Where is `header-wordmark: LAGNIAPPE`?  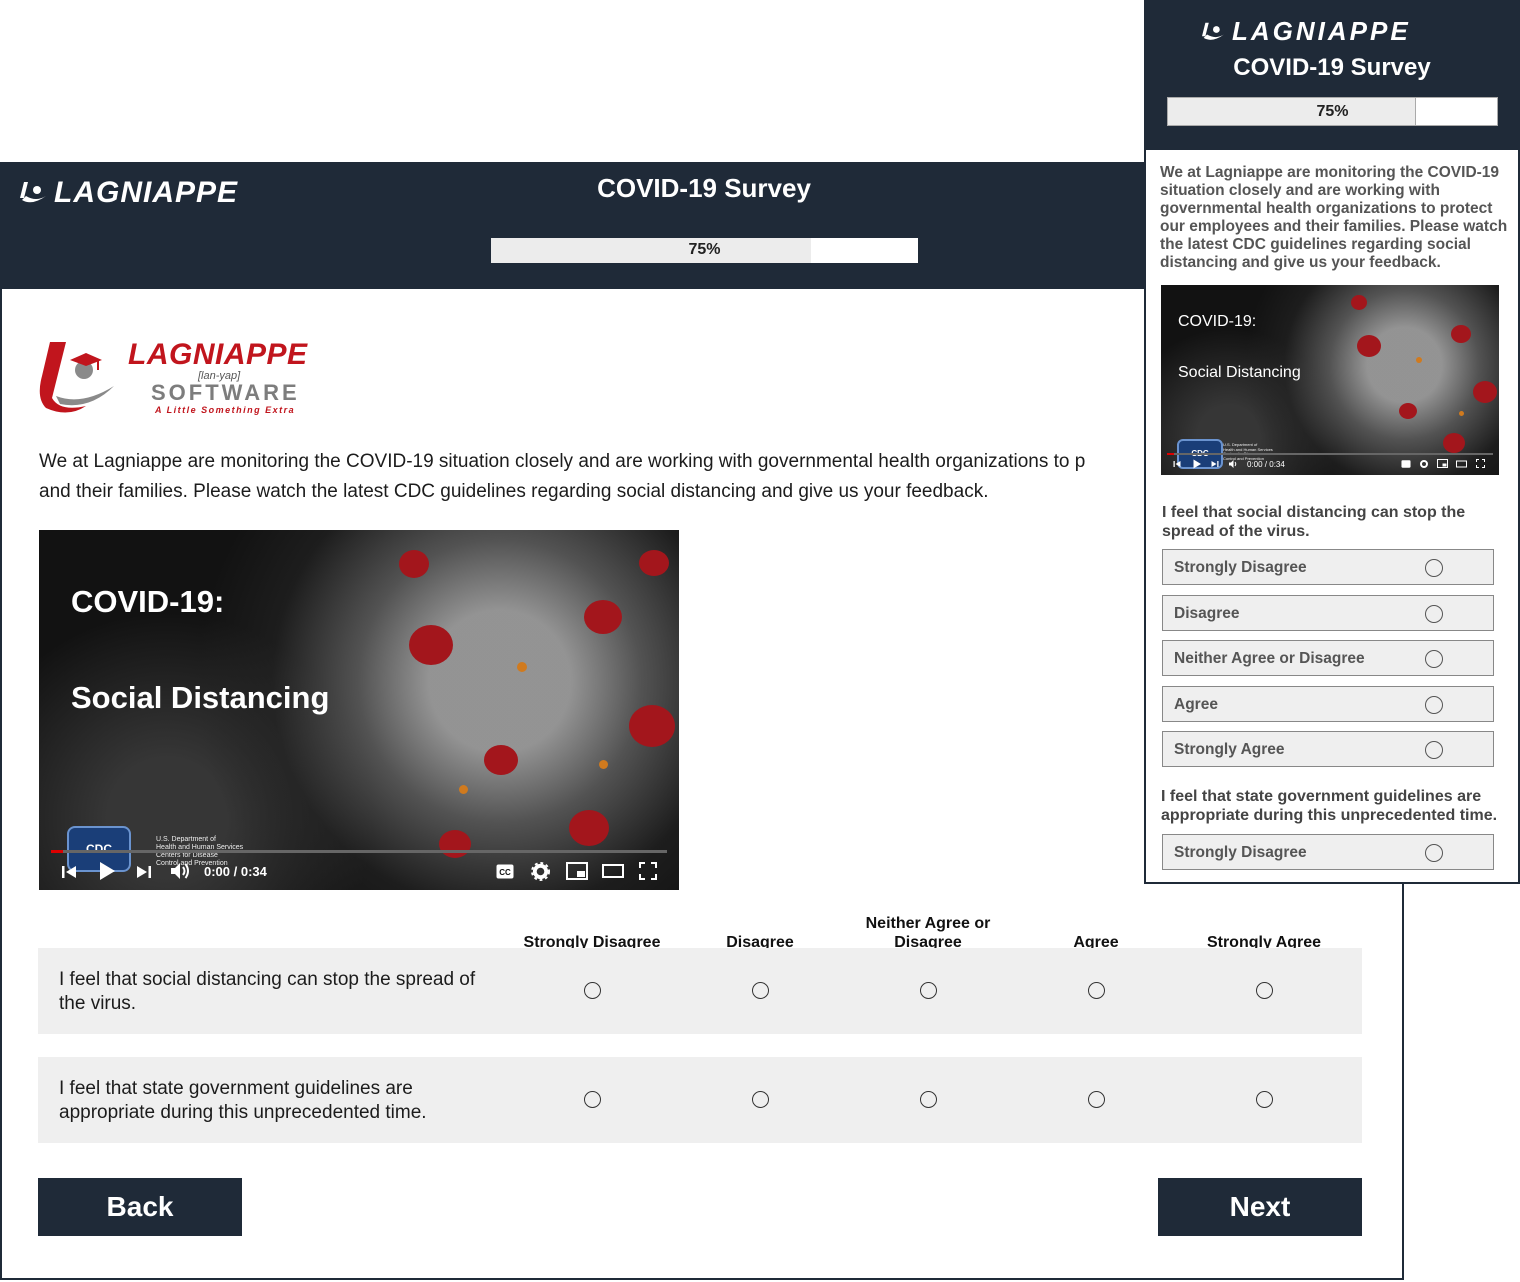 header-wordmark: LAGNIAPPE is located at coordinates (1305, 31).